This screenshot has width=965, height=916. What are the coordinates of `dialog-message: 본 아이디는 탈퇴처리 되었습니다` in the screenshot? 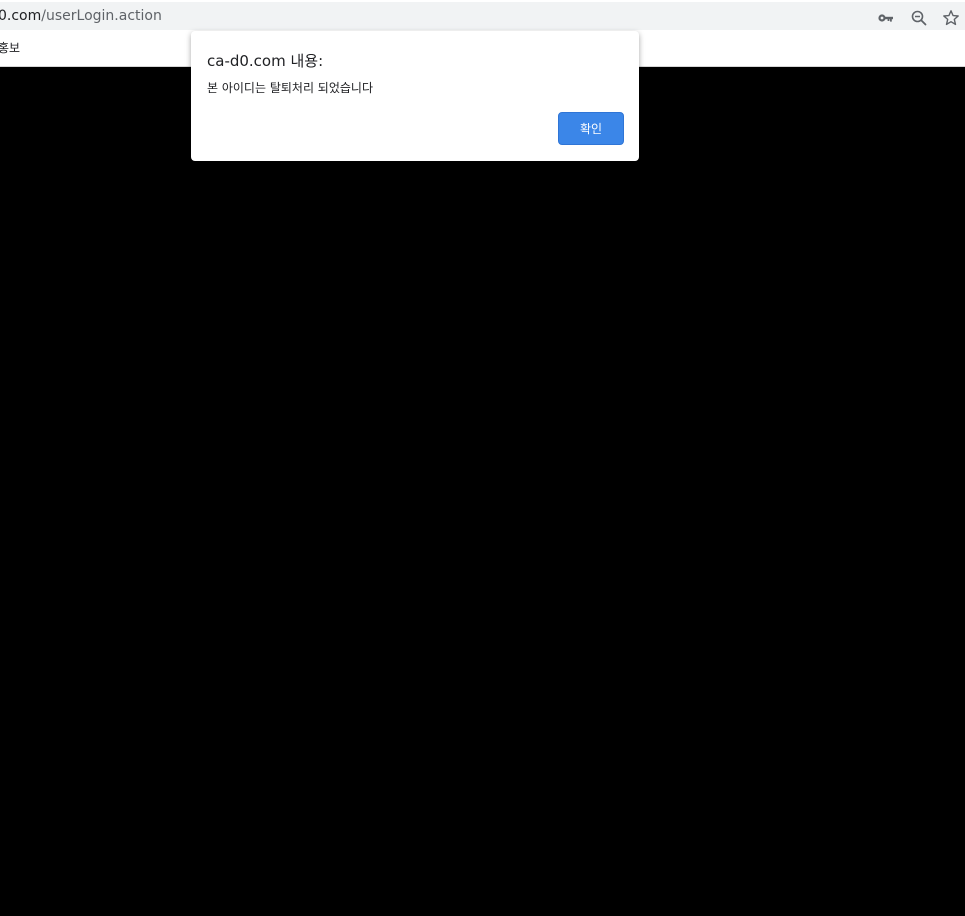 It's located at (290, 88).